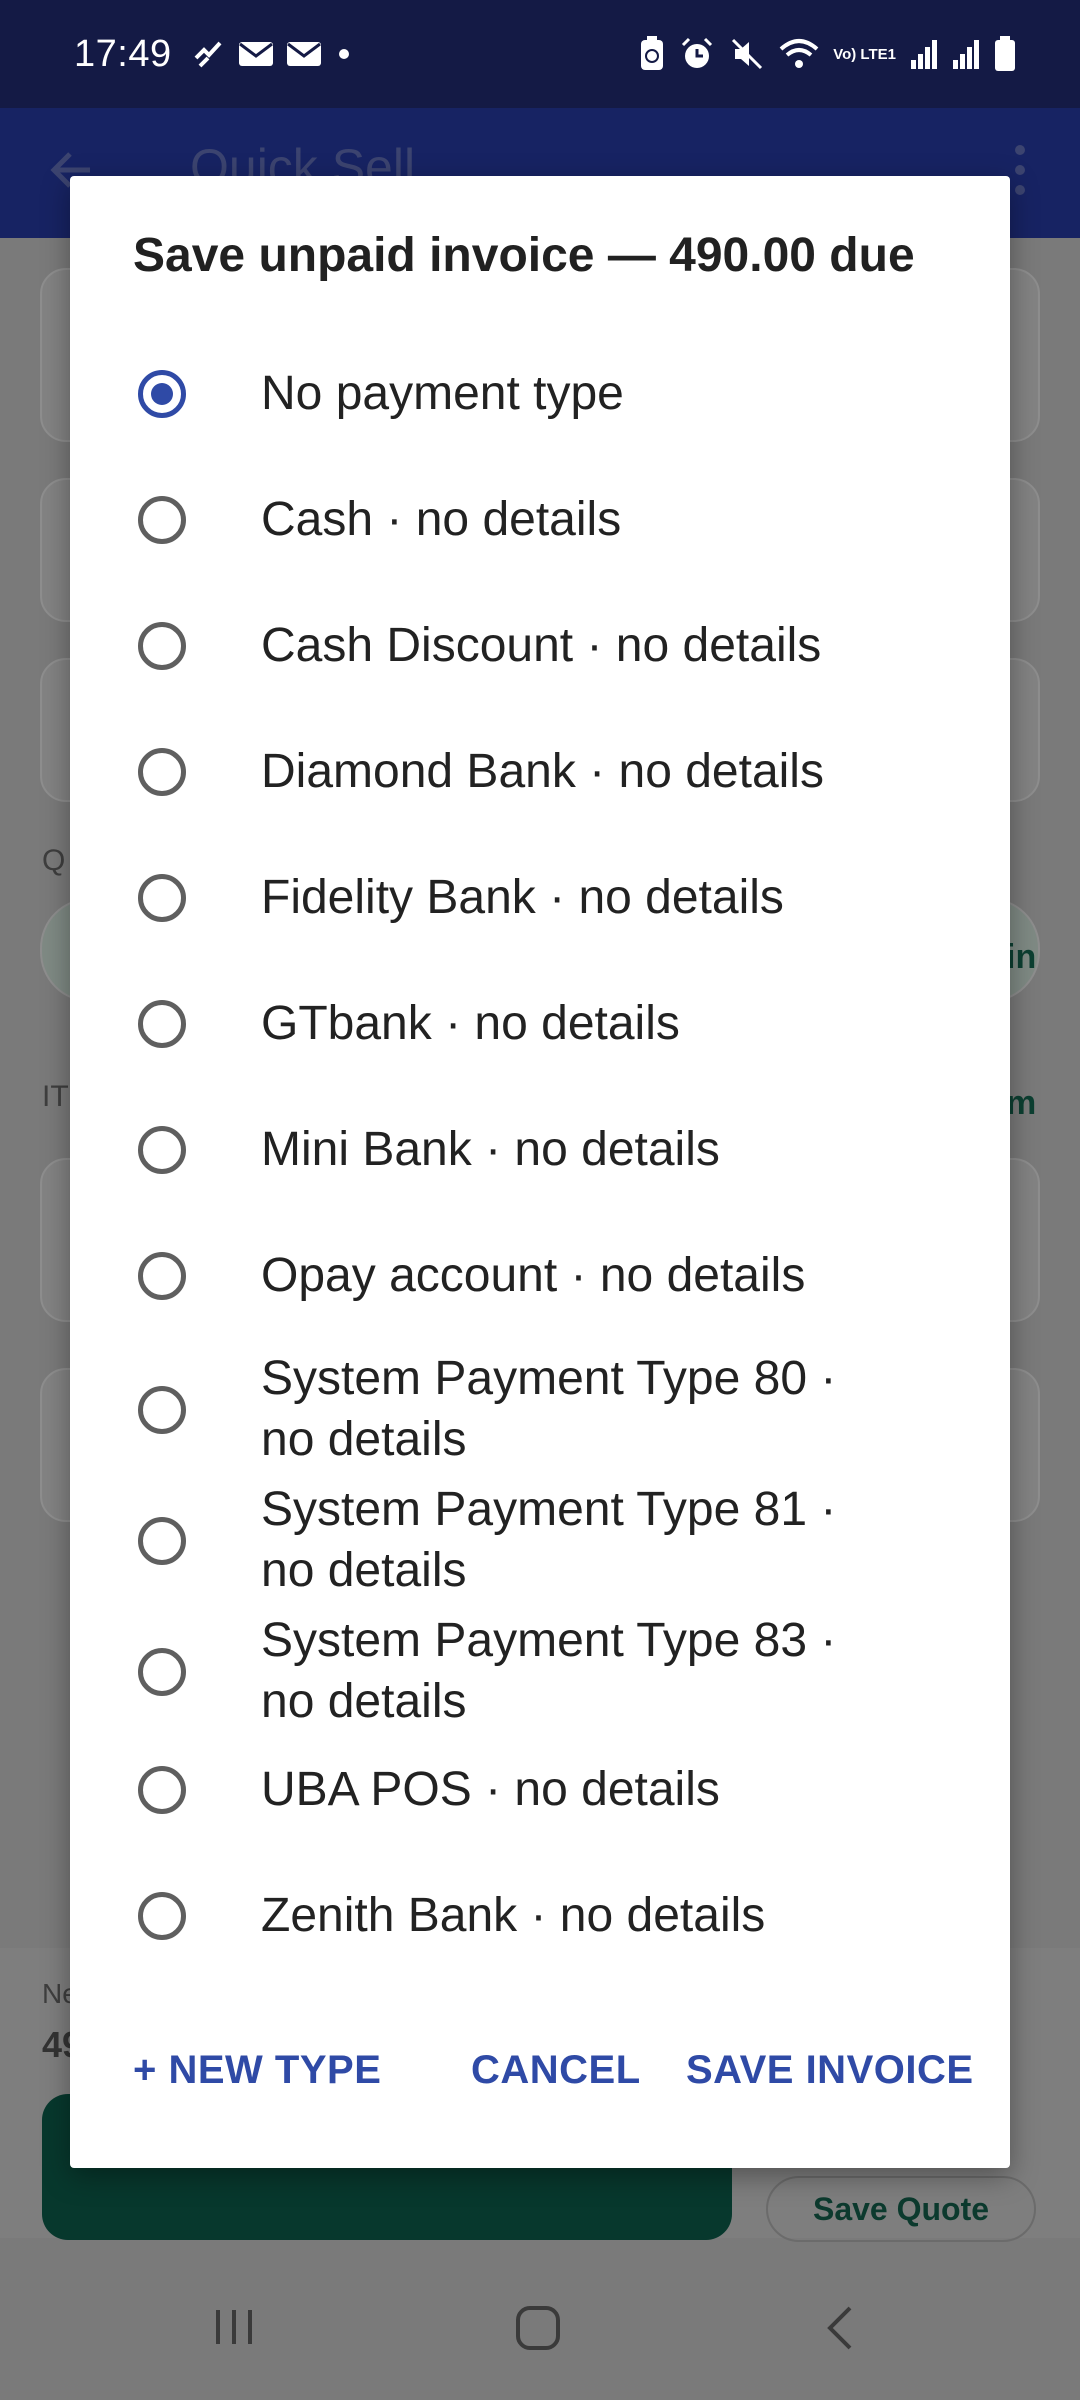 The width and height of the screenshot is (1080, 2400). Describe the element at coordinates (652, 54) in the screenshot. I see `battery-saver-icon` at that location.